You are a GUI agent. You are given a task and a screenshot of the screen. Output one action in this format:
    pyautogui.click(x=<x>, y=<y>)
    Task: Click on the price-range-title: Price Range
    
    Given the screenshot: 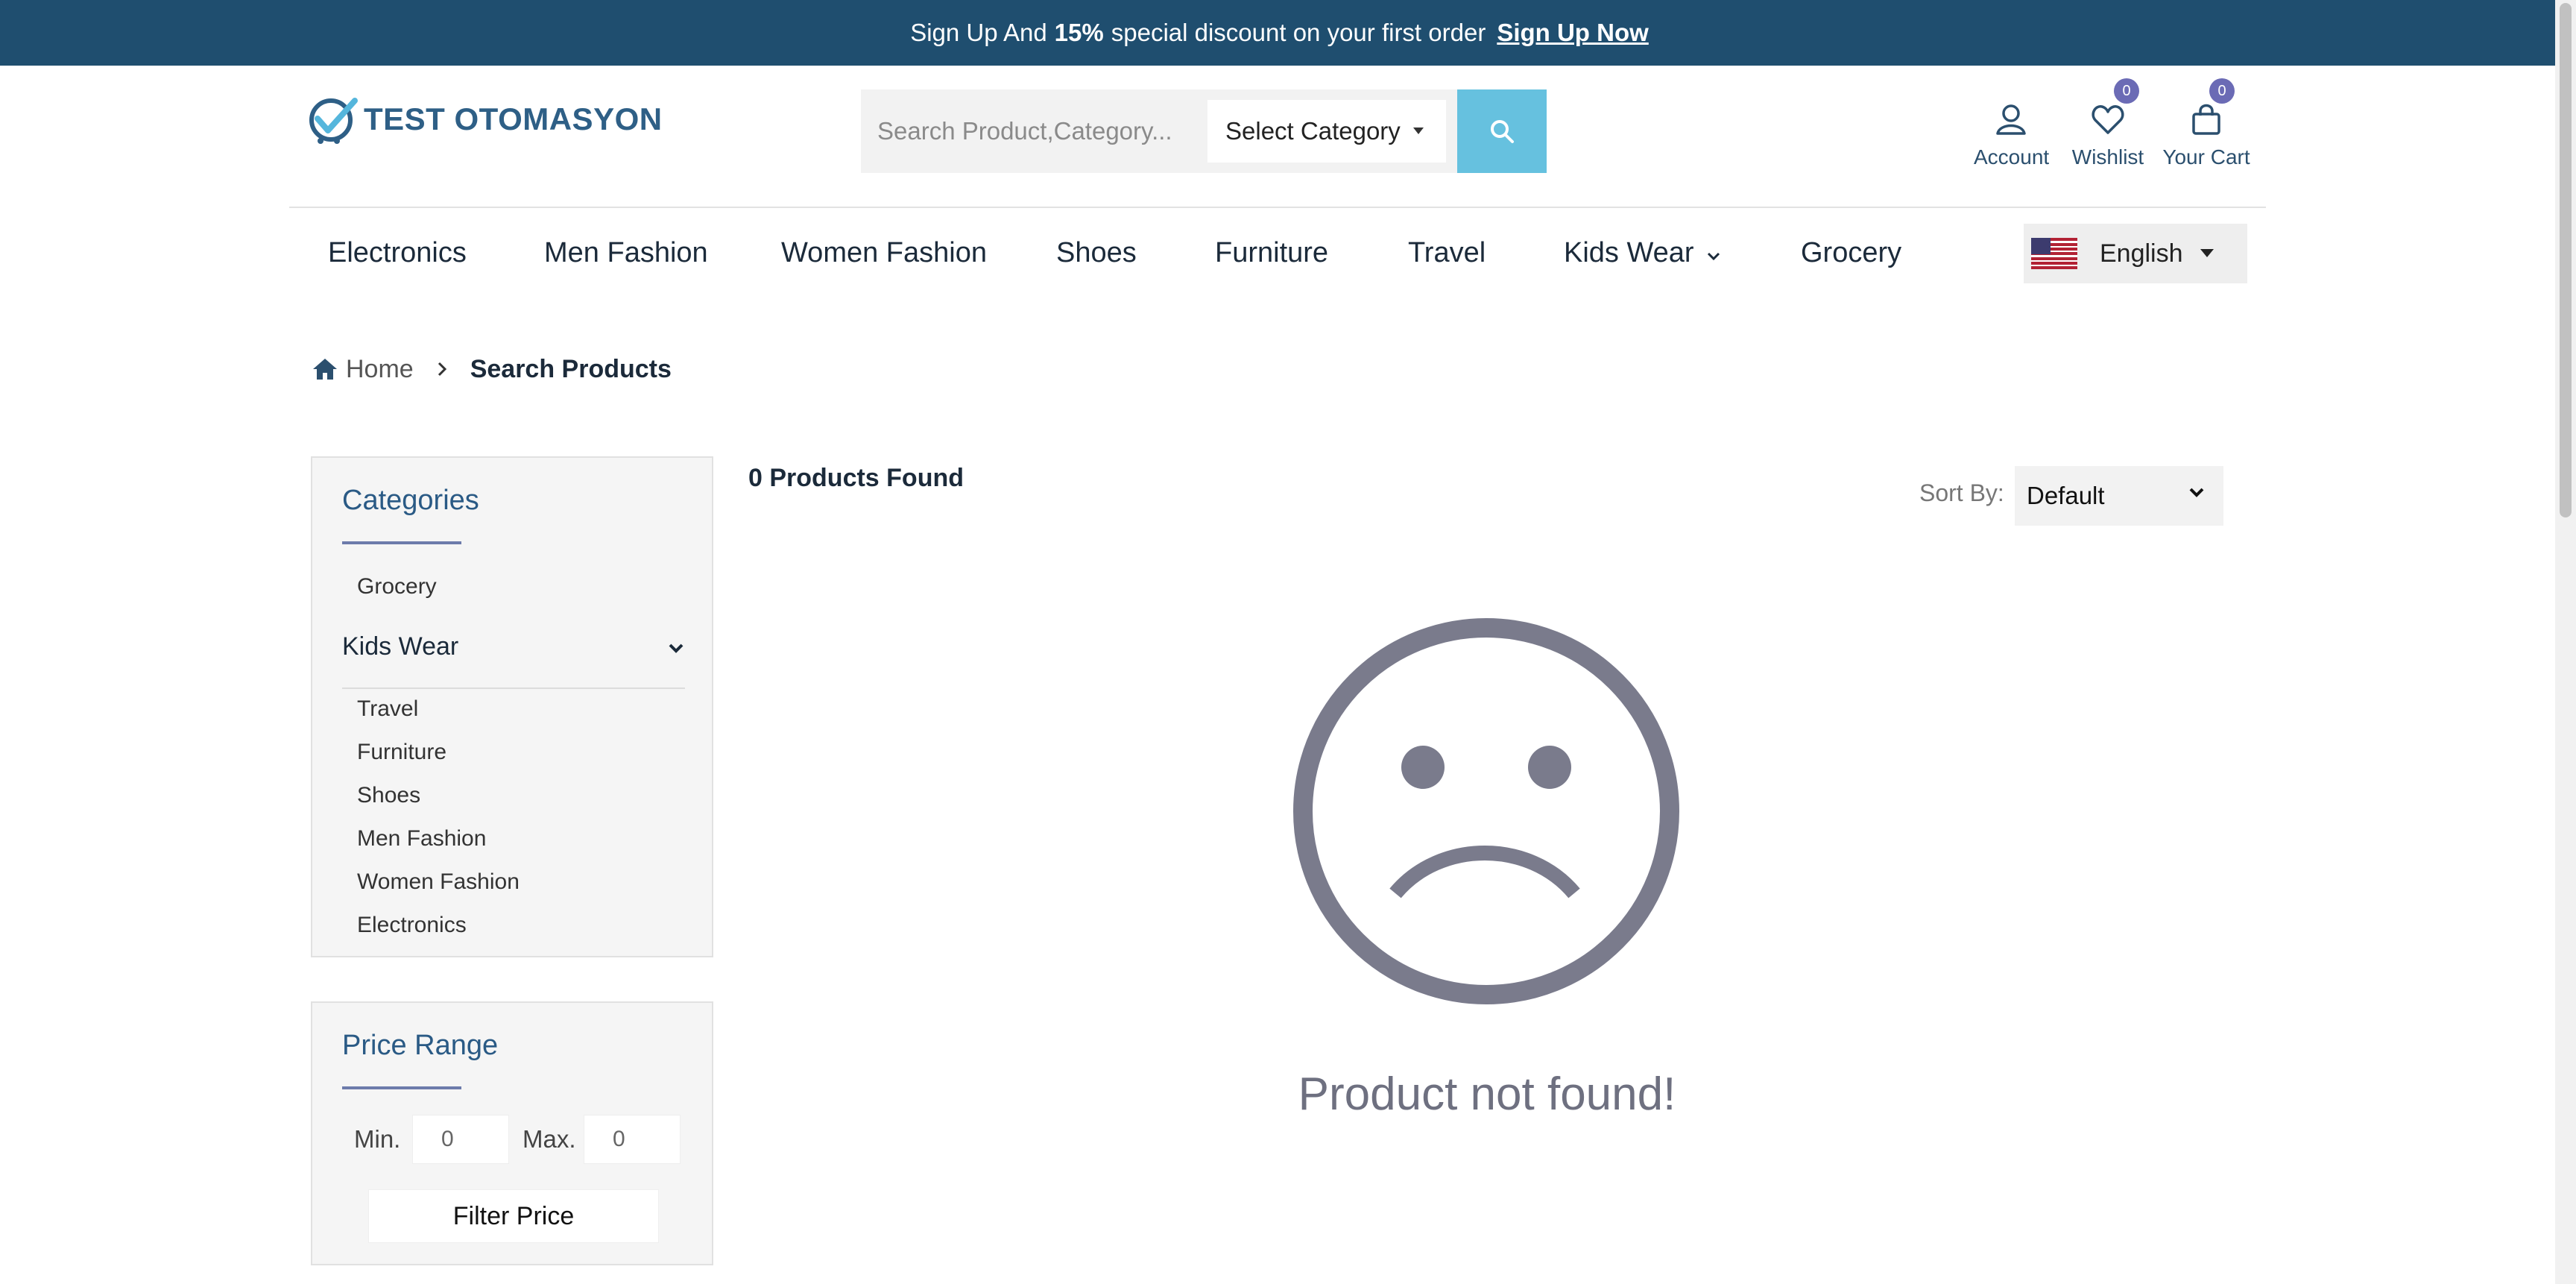 What is the action you would take?
    pyautogui.click(x=420, y=1045)
    